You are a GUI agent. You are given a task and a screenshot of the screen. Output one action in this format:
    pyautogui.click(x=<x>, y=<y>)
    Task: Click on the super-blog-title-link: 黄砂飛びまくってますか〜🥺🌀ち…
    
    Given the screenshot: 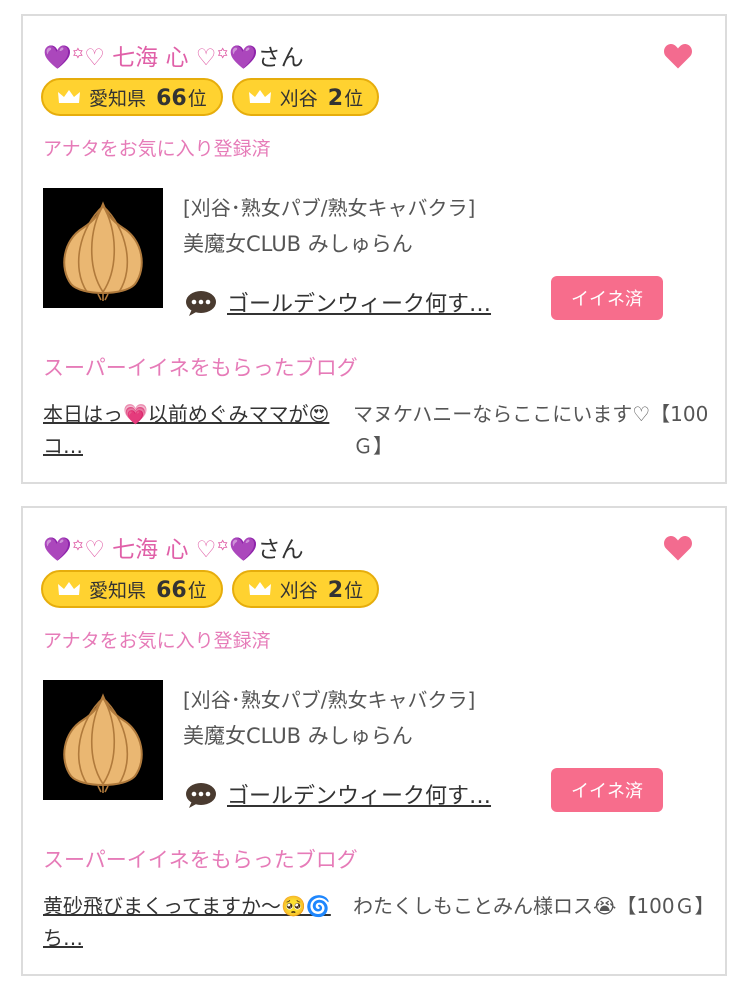 What is the action you would take?
    pyautogui.click(x=193, y=922)
    